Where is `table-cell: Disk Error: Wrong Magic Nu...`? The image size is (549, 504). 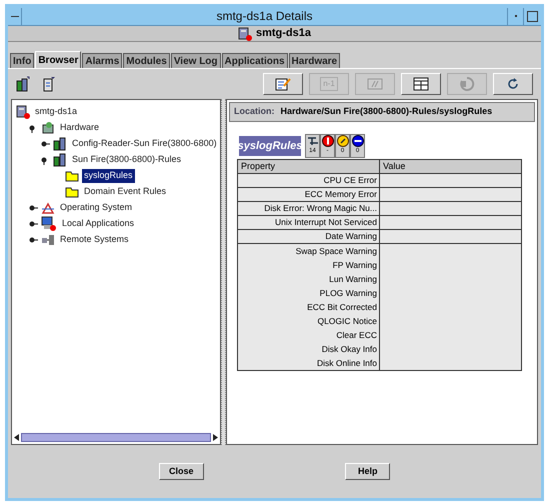 table-cell: Disk Error: Wrong Magic Nu... is located at coordinates (309, 208).